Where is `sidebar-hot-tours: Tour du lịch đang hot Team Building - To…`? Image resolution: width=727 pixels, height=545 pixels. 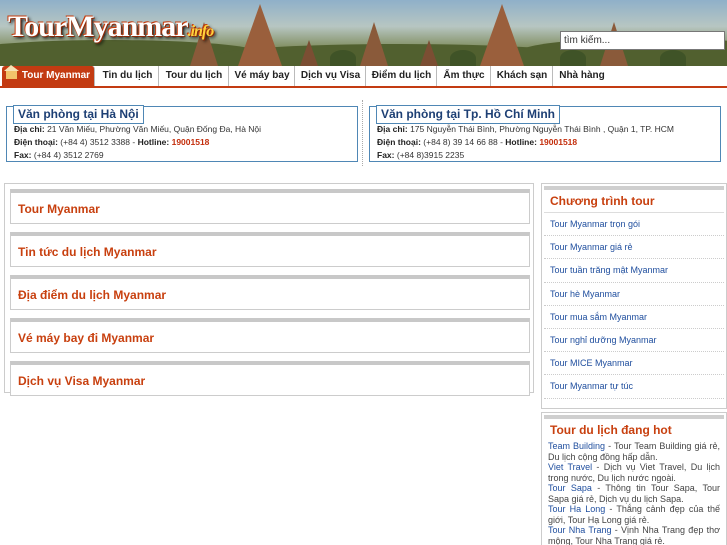 sidebar-hot-tours: Tour du lịch đang hot Team Building - To… is located at coordinates (634, 478).